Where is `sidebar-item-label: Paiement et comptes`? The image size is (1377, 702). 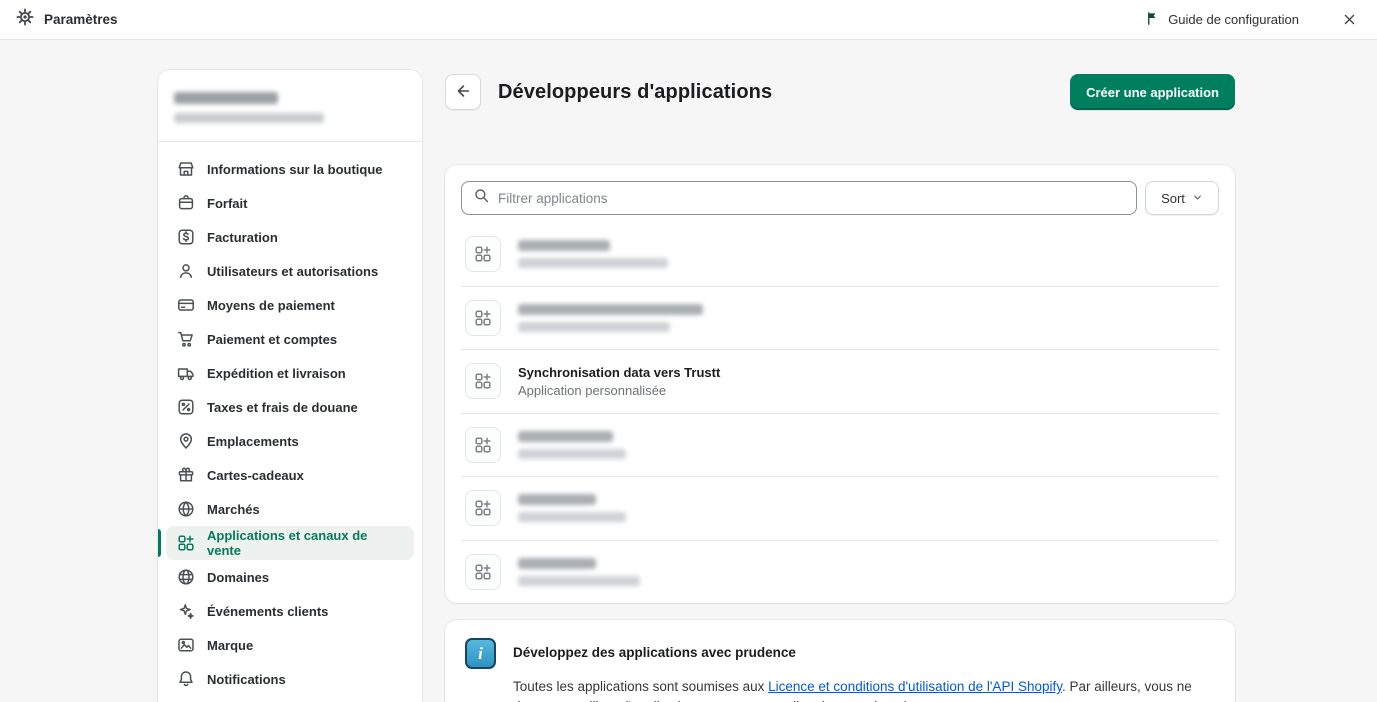 sidebar-item-label: Paiement et comptes is located at coordinates (272, 339).